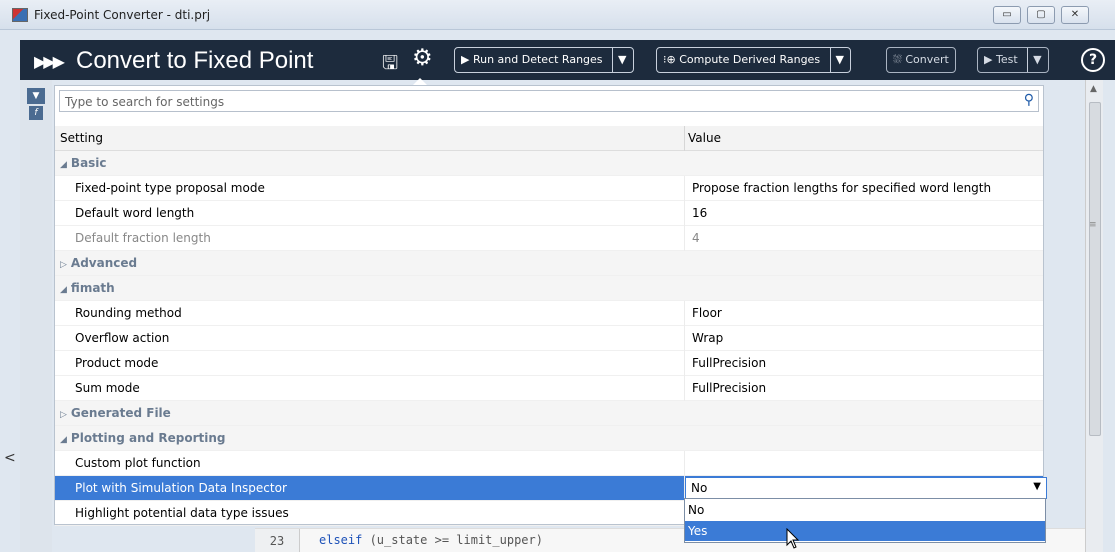  I want to click on compute-derived-ranges-button: ⁝⊕ Compute Derived Ranges ▼, so click(754, 60).